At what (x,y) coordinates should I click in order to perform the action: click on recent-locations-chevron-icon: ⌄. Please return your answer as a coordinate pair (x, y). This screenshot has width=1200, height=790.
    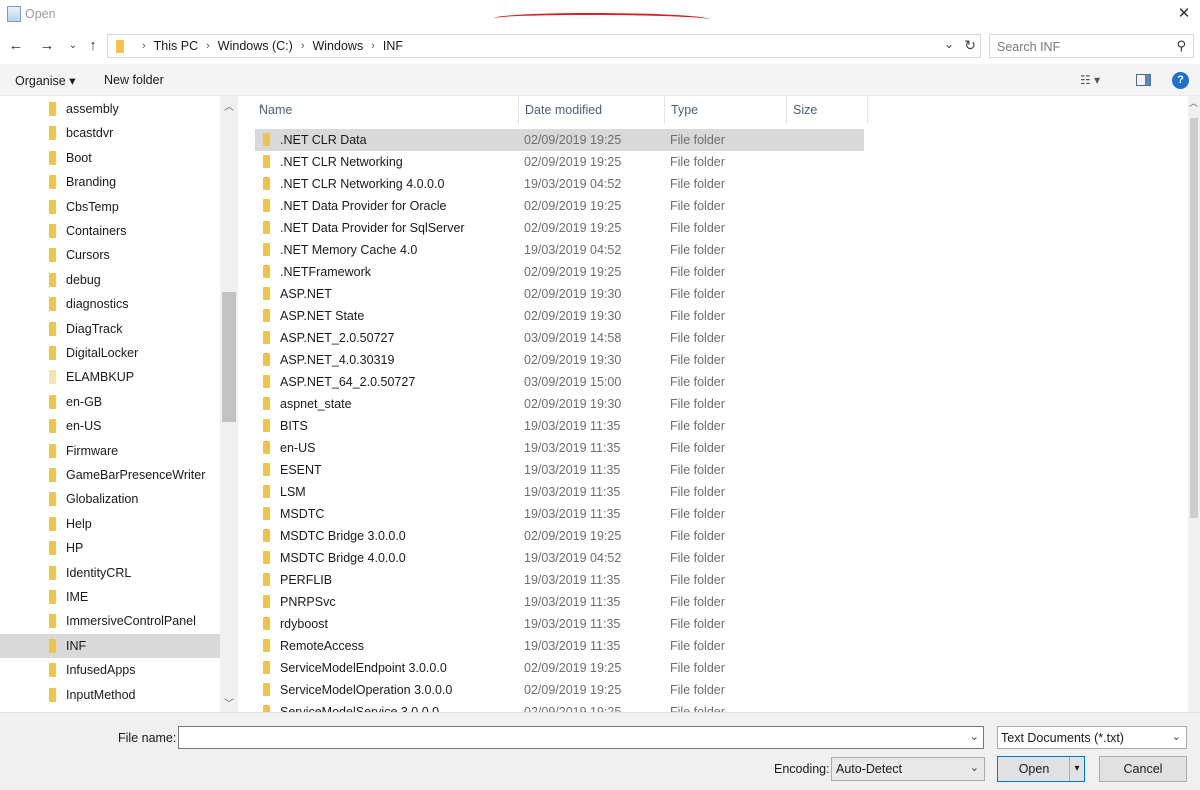
    Looking at the image, I should click on (73, 46).